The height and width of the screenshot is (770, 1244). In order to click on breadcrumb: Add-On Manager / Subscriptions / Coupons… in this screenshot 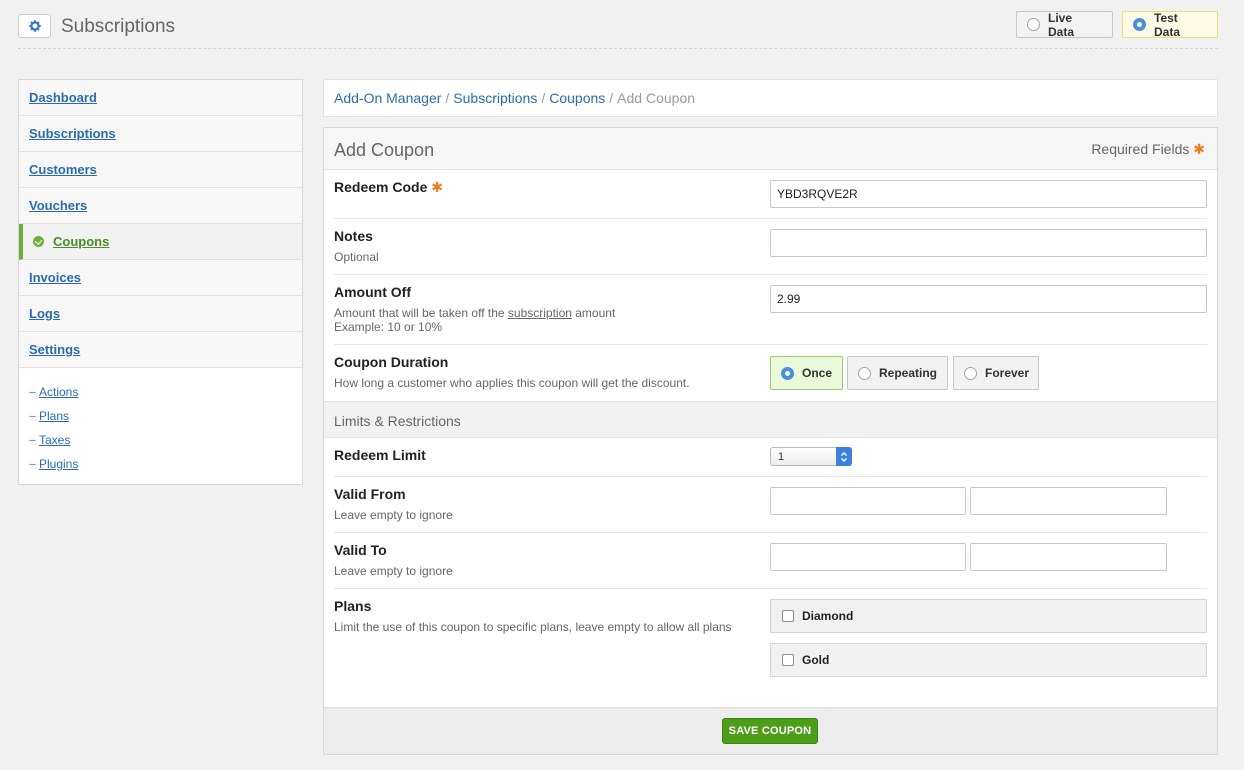, I will do `click(770, 98)`.